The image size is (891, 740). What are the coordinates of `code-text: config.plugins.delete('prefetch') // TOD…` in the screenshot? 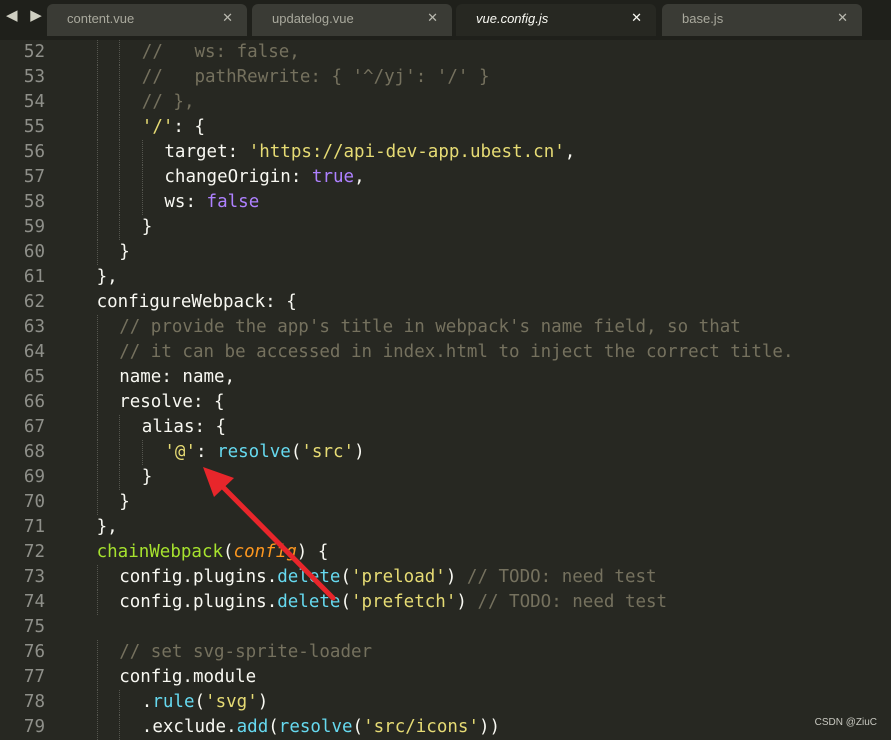 It's located at (393, 602).